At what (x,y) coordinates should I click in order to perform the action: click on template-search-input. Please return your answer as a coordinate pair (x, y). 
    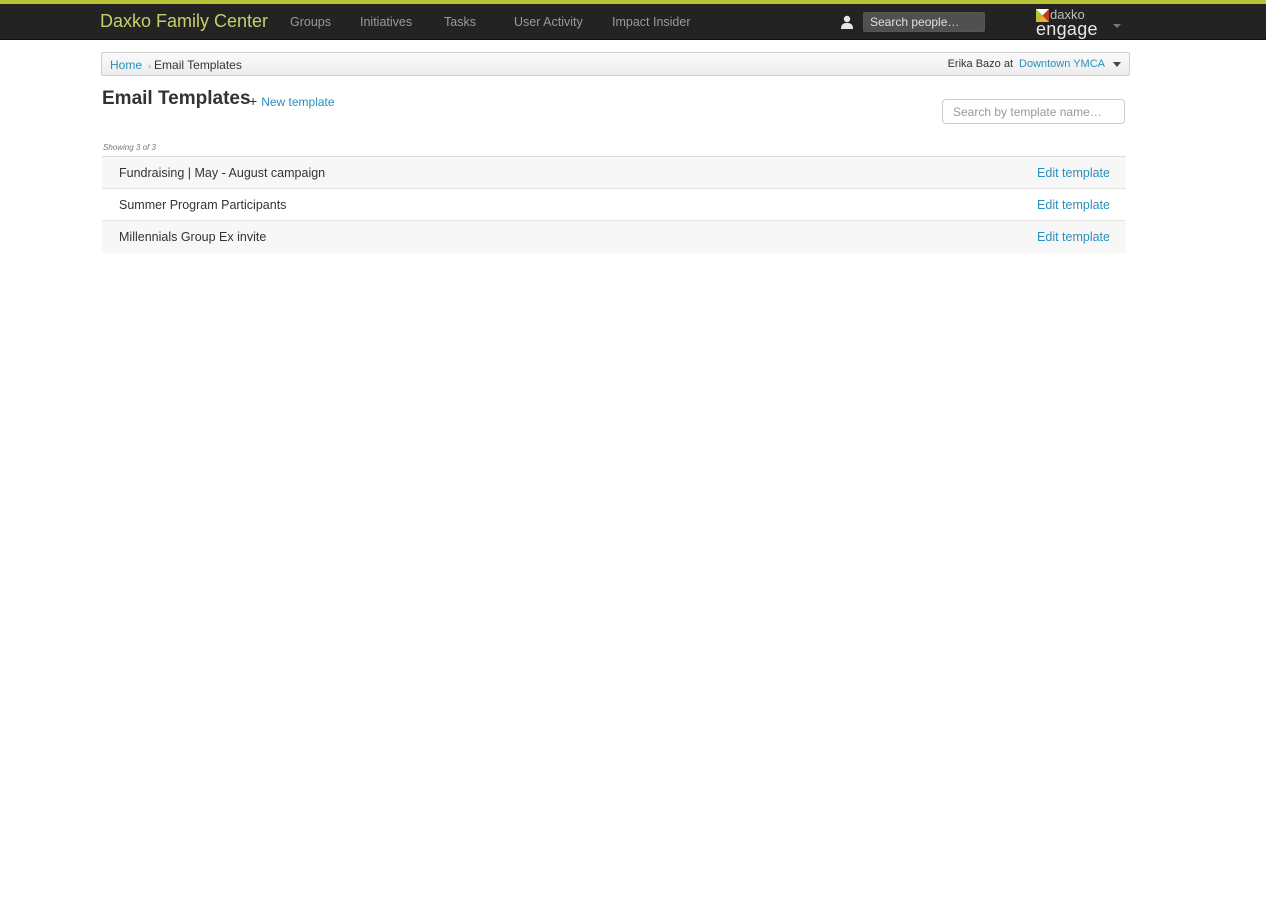
    Looking at the image, I should click on (1033, 111).